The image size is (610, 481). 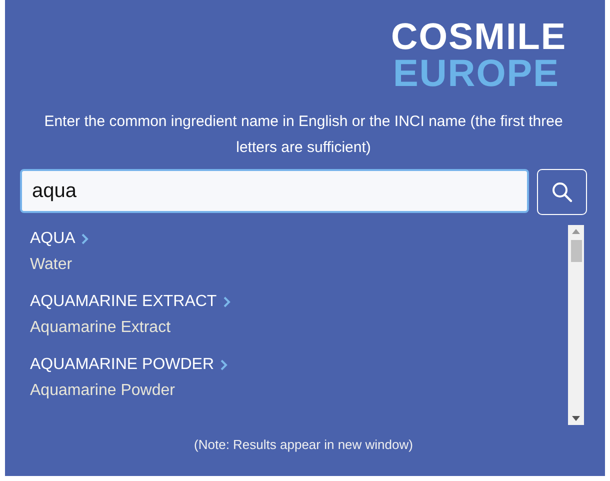 I want to click on scrollbar-thumb, so click(x=576, y=251).